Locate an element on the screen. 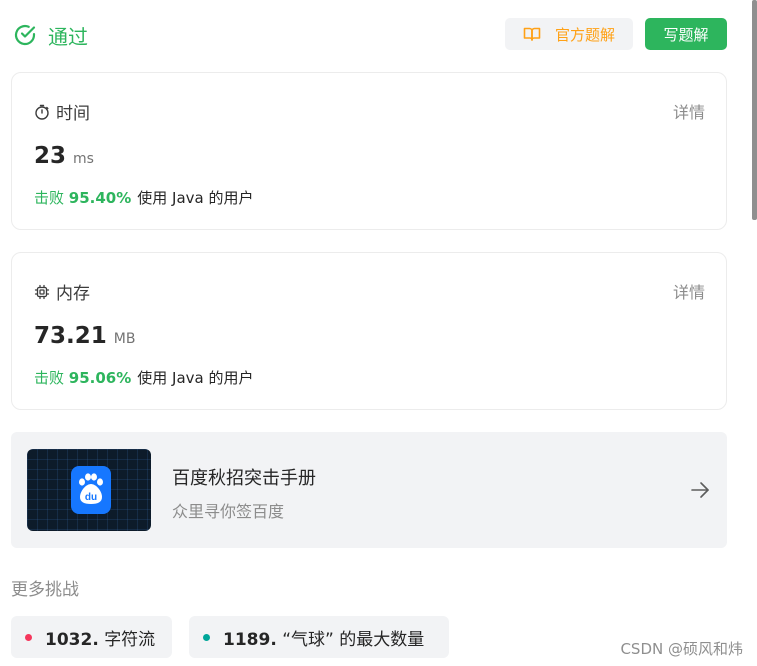  status-text: 通过 is located at coordinates (68, 36).